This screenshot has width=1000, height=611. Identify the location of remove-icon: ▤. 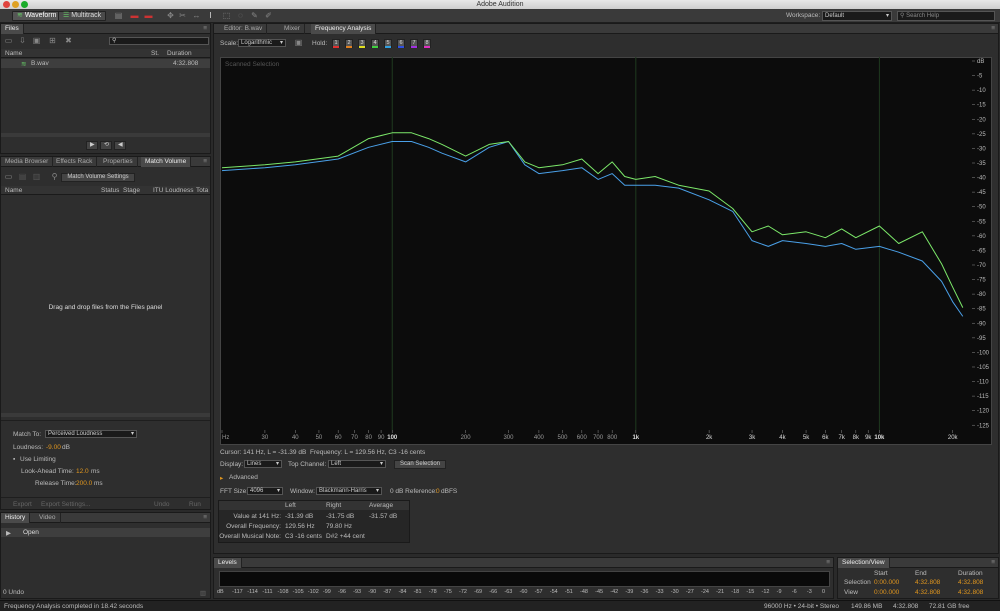
(22, 177).